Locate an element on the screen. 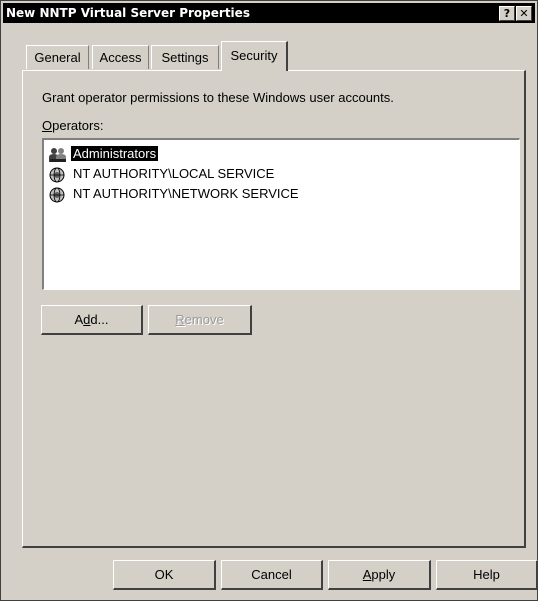 This screenshot has height=603, width=540. help-button: Help is located at coordinates (487, 575).